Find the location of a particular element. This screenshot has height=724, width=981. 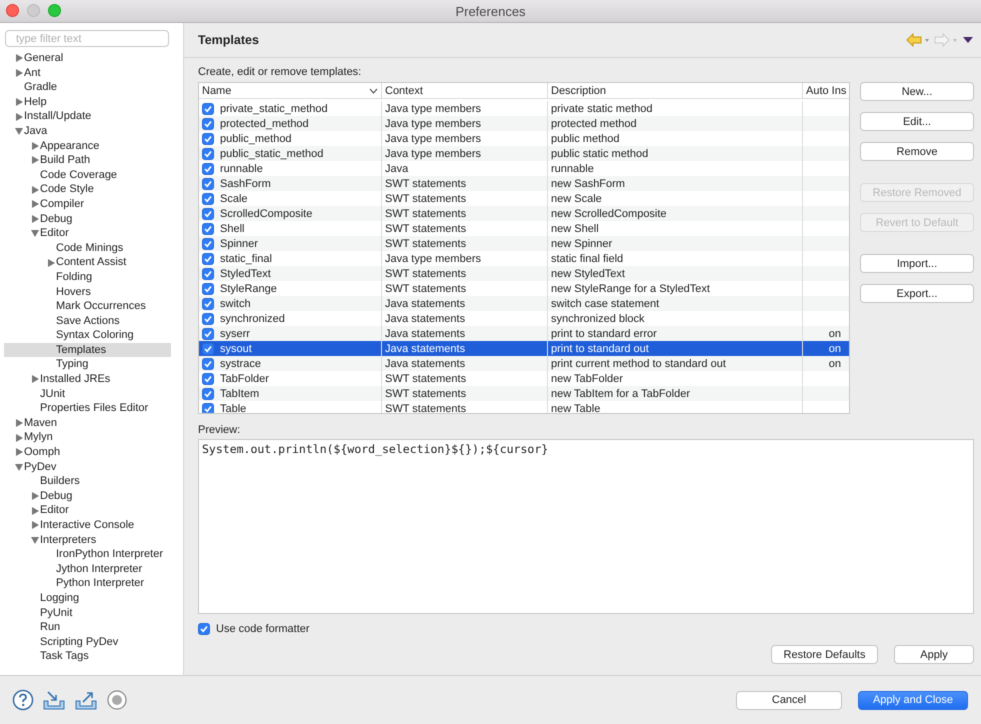

tree-item: Hovers is located at coordinates (87, 292).